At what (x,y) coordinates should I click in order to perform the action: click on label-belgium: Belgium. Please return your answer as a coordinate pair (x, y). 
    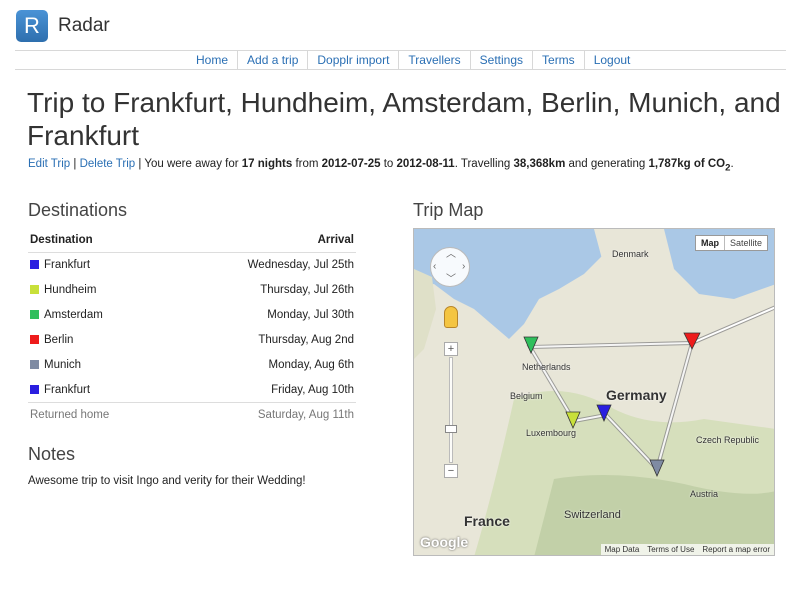
    Looking at the image, I should click on (526, 396).